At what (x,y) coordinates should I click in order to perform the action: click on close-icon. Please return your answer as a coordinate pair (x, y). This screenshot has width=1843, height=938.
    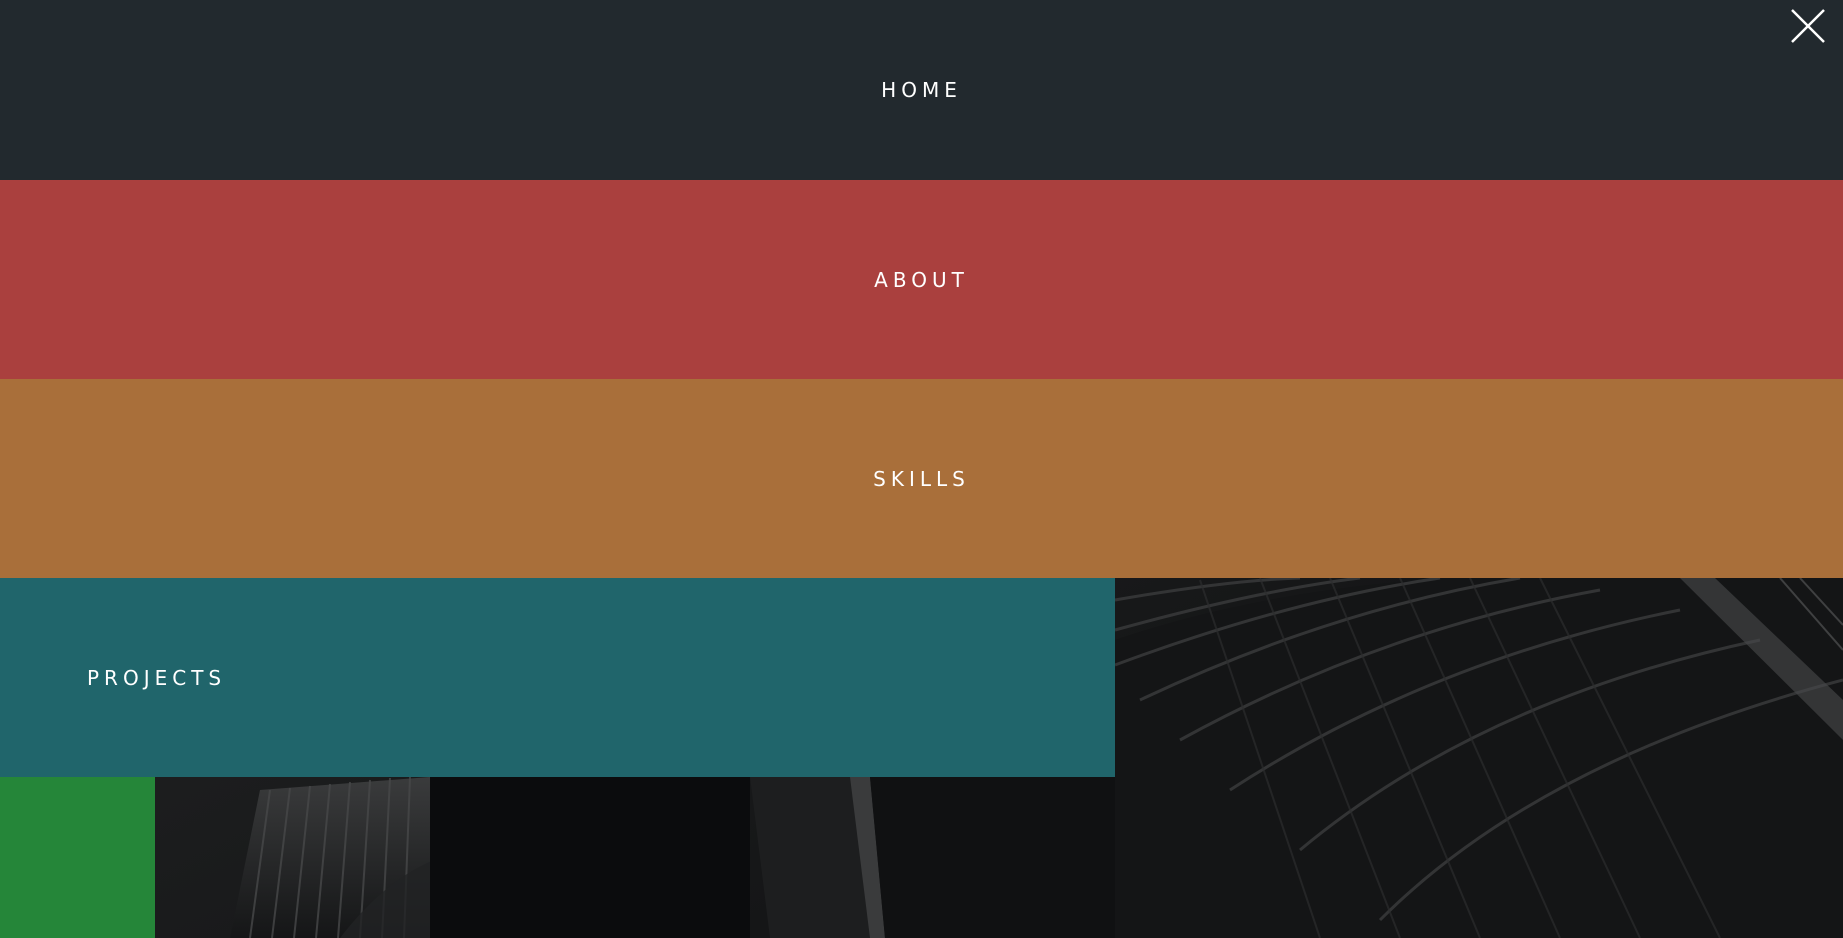
    Looking at the image, I should click on (1808, 26).